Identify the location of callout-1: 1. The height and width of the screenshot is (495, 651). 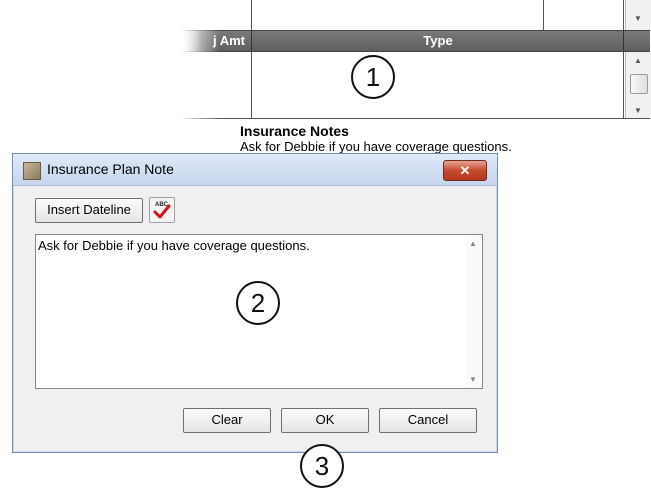
(373, 77).